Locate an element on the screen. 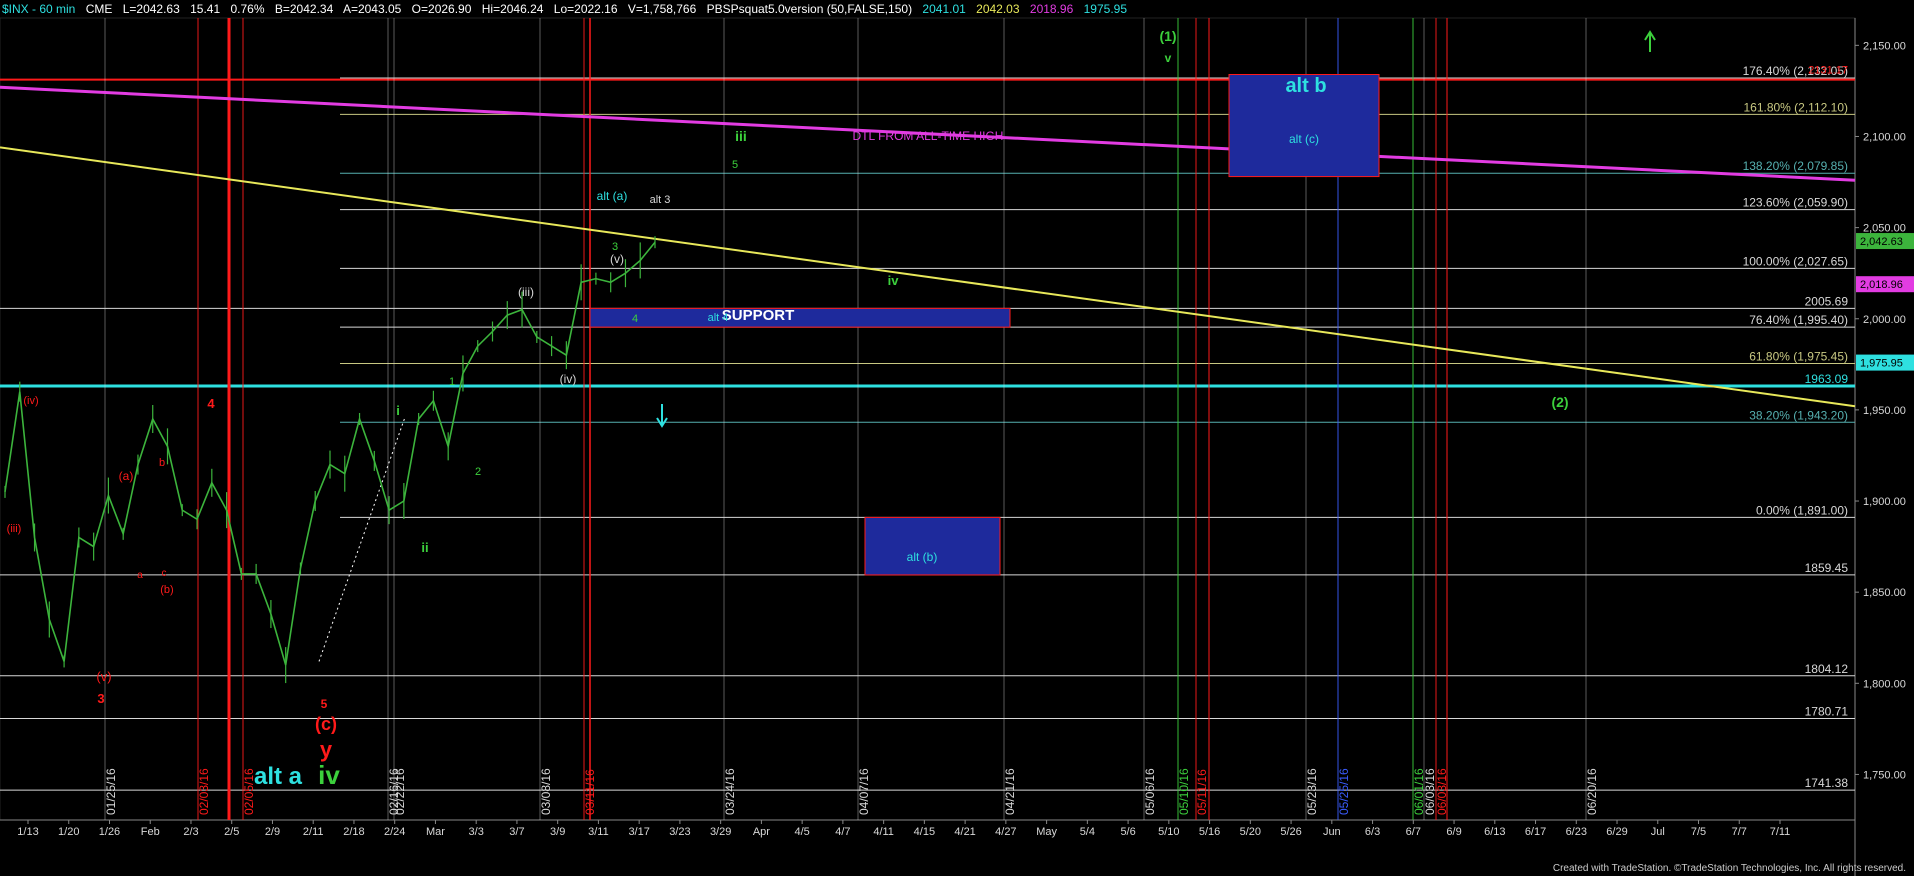  date-label-1: 02/03/16 is located at coordinates (204, 791).